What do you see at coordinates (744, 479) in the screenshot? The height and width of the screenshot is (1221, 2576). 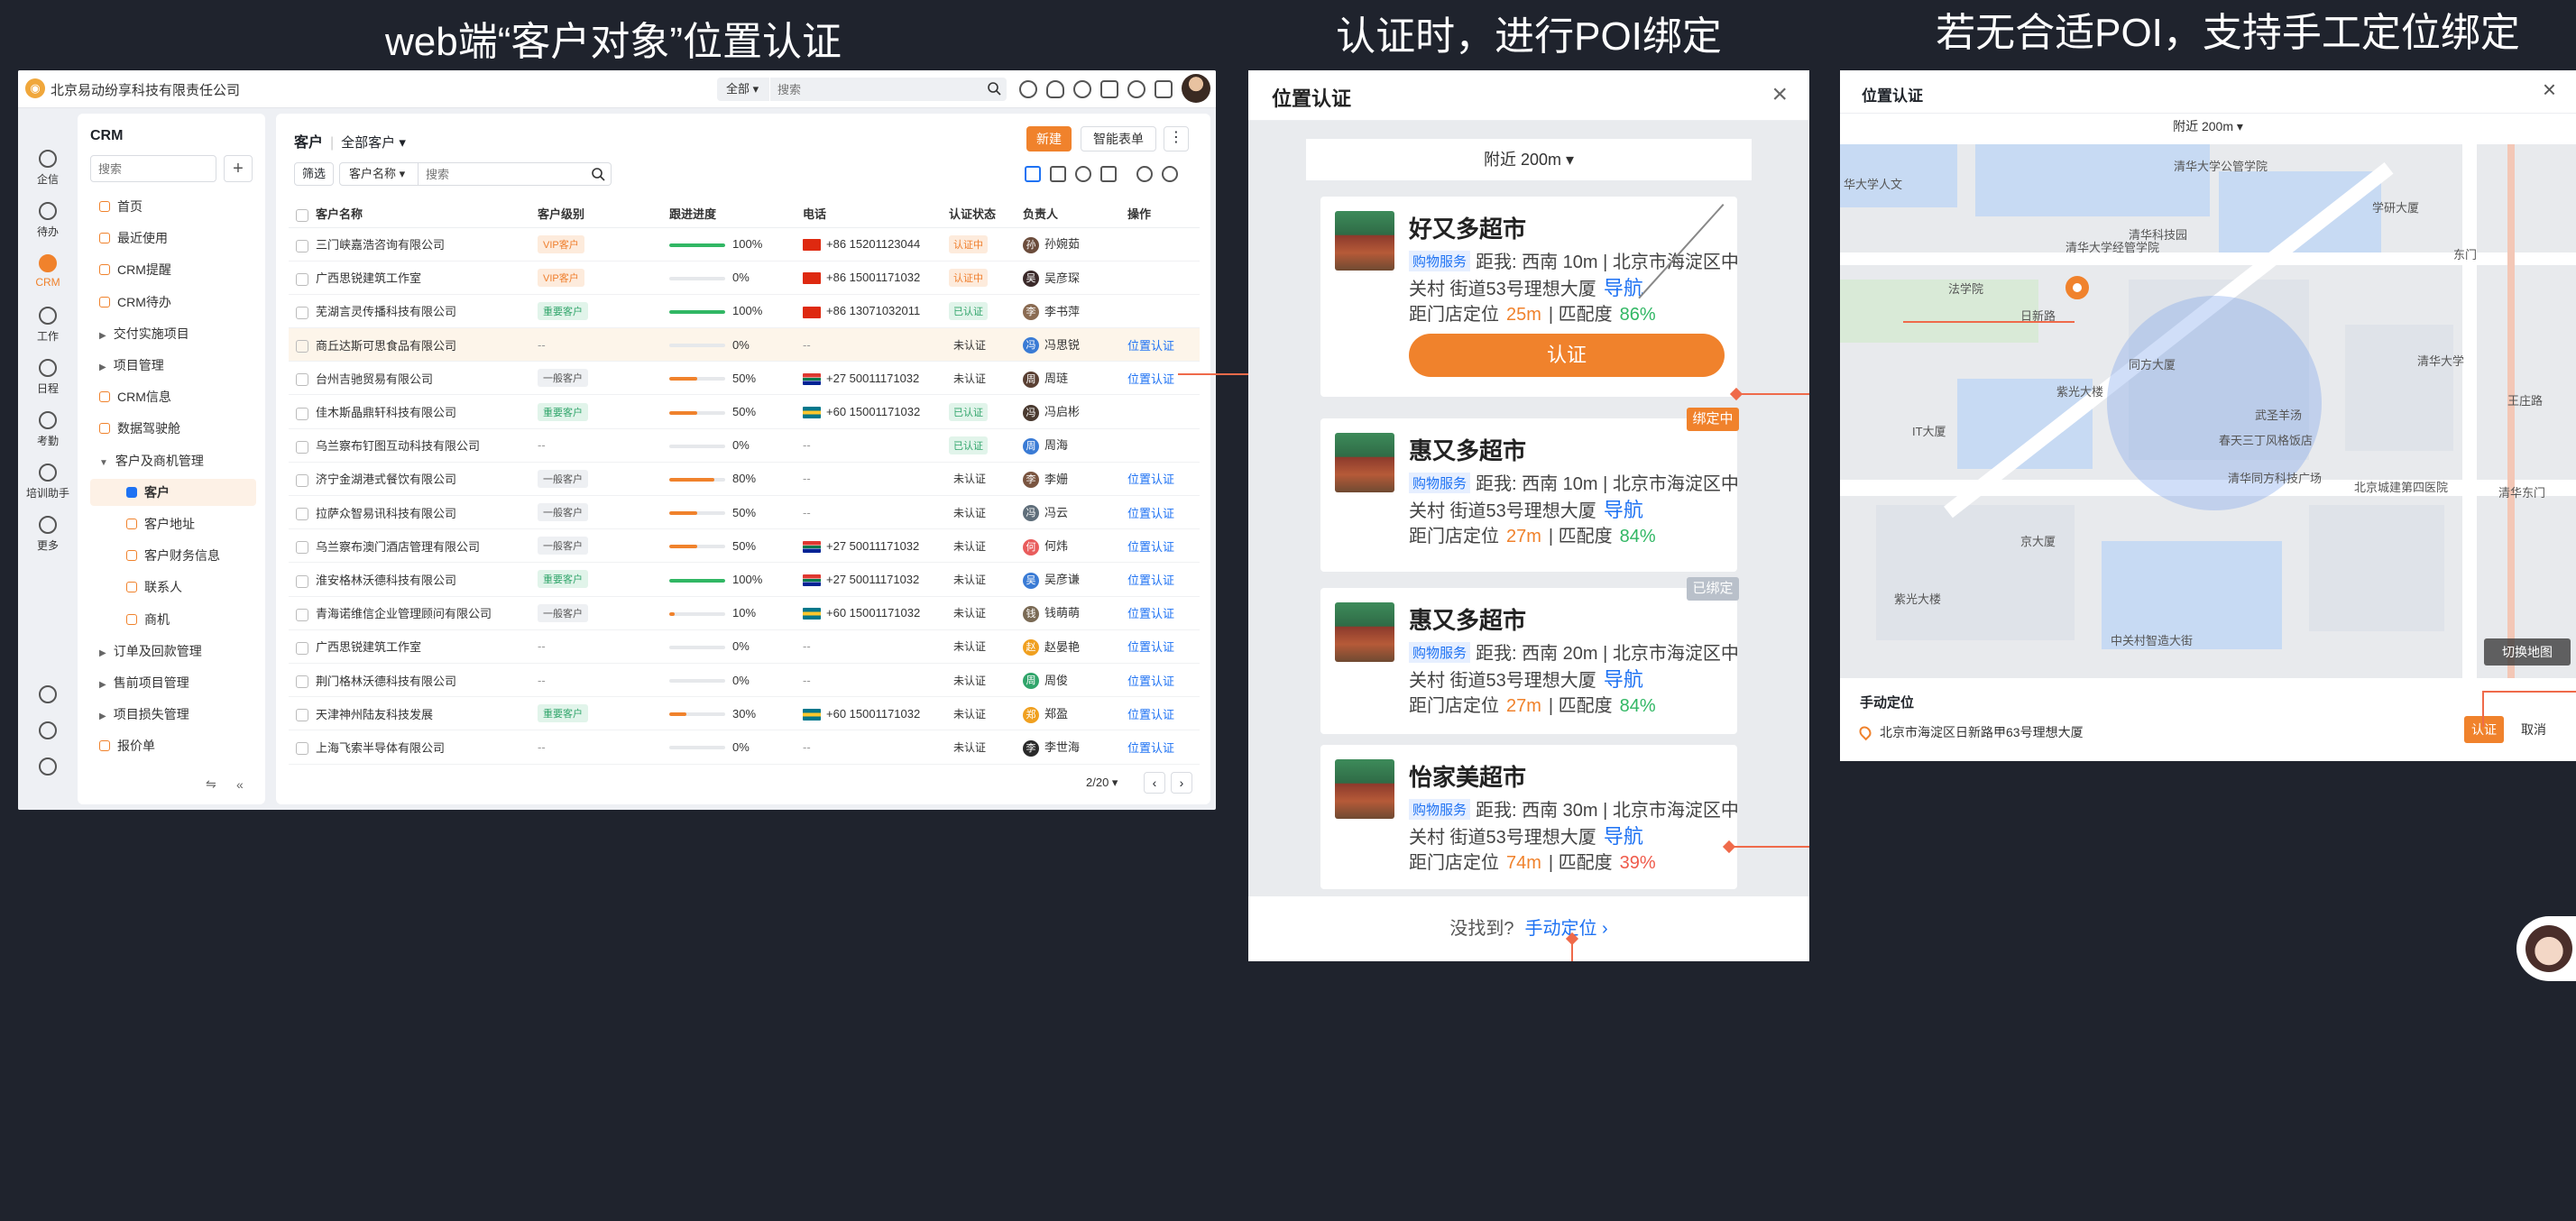 I see `table-row: 济宁金湖港式餐饮有限公司 一般客户 80% -- 未认证李李姗 位置认证` at bounding box center [744, 479].